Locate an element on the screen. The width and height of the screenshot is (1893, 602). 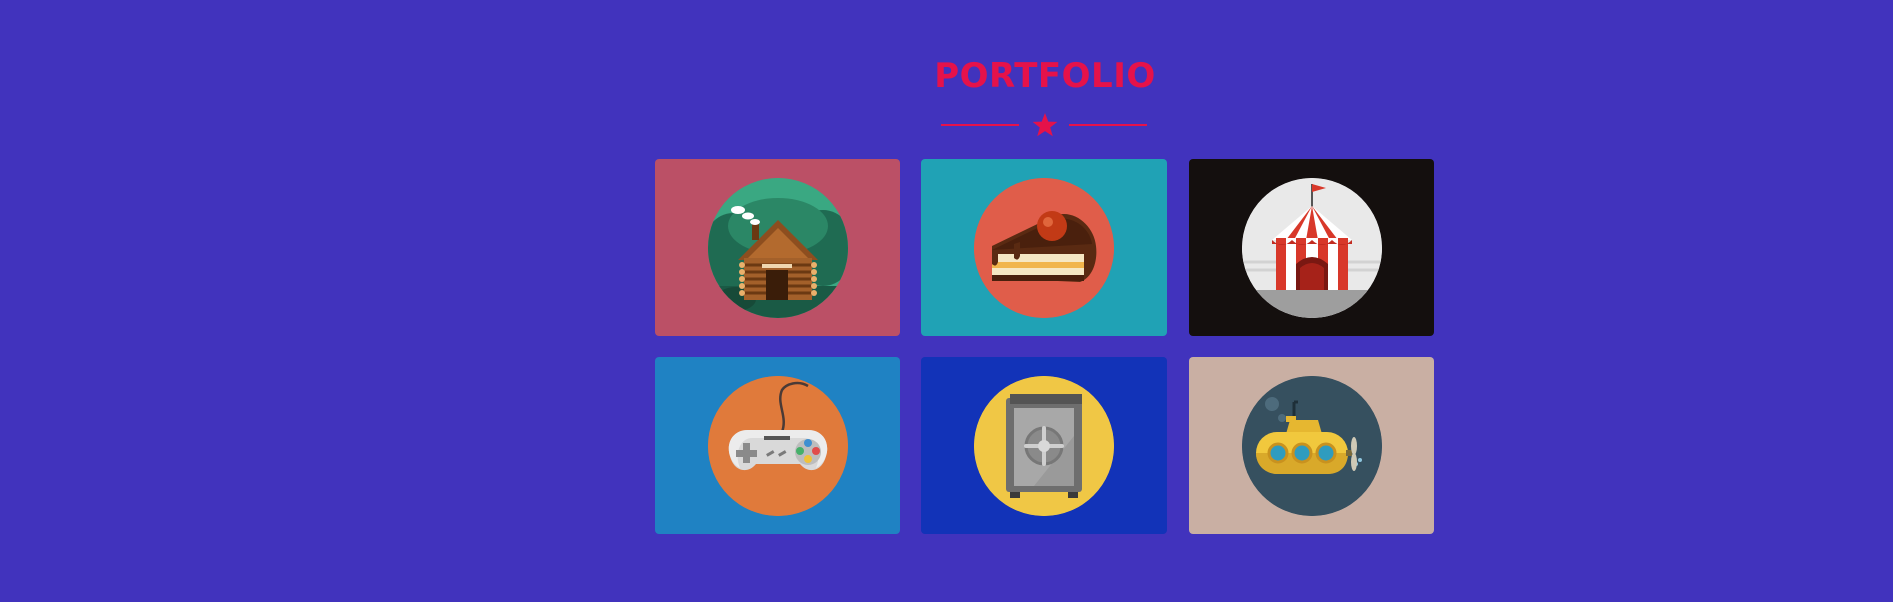
portfolio-item-log-cabin is located at coordinates (777, 247).